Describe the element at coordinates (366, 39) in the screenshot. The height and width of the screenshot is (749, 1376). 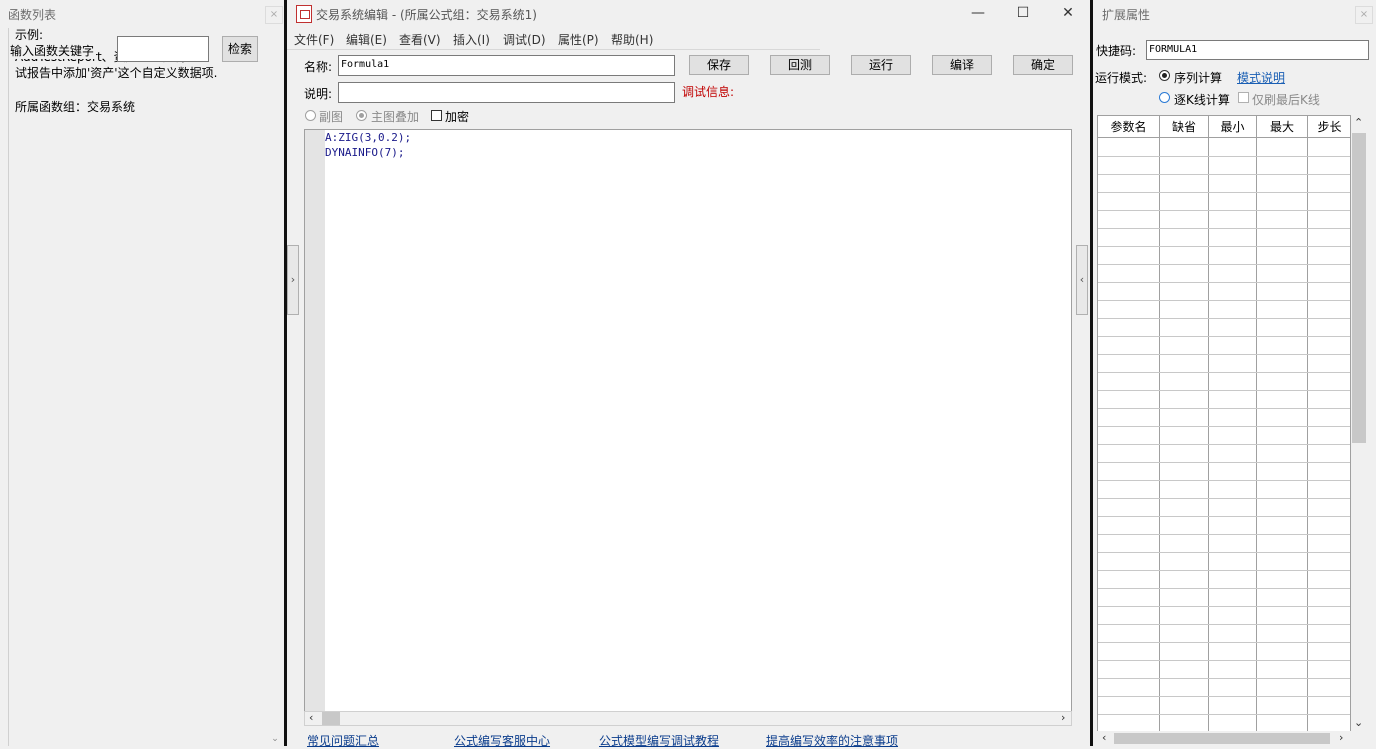
I see `menu-edit: 编辑(E)` at that location.